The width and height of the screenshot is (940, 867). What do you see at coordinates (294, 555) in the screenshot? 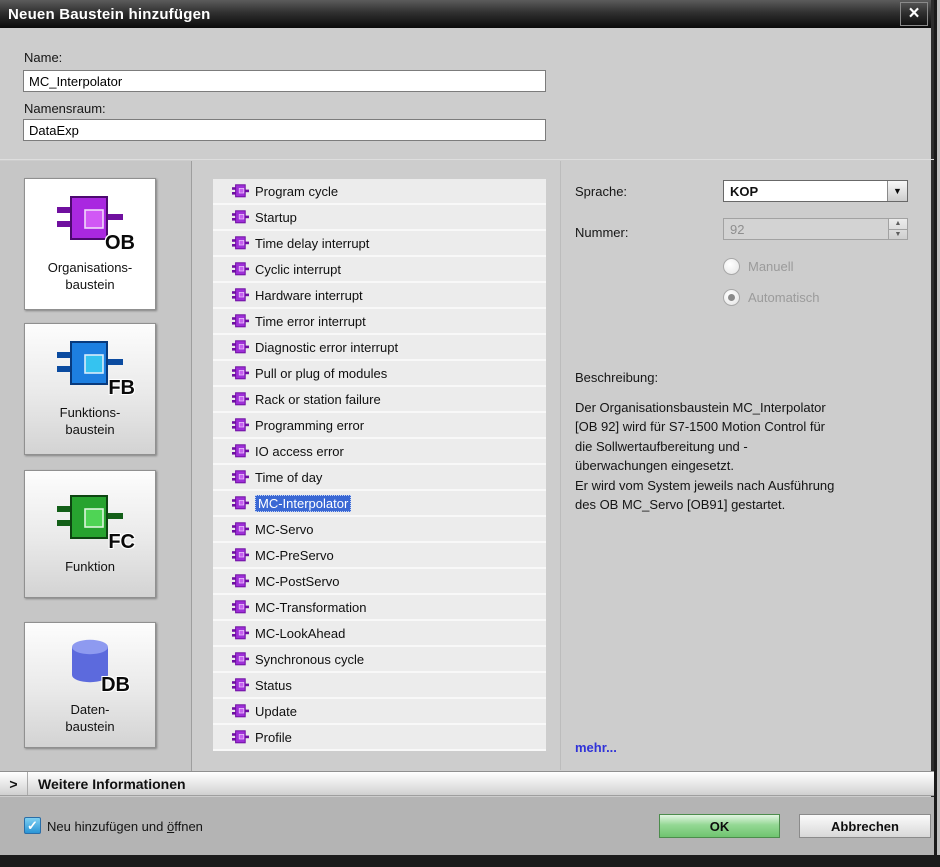
I see `list-item-label: MC-PreServo` at bounding box center [294, 555].